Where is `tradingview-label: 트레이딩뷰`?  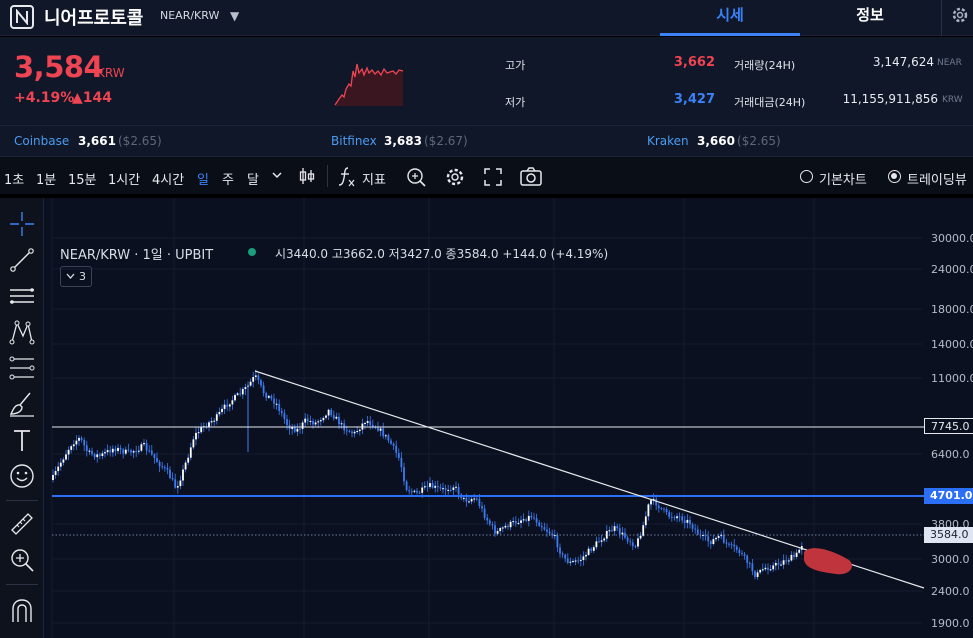 tradingview-label: 트레이딩뷰 is located at coordinates (937, 178).